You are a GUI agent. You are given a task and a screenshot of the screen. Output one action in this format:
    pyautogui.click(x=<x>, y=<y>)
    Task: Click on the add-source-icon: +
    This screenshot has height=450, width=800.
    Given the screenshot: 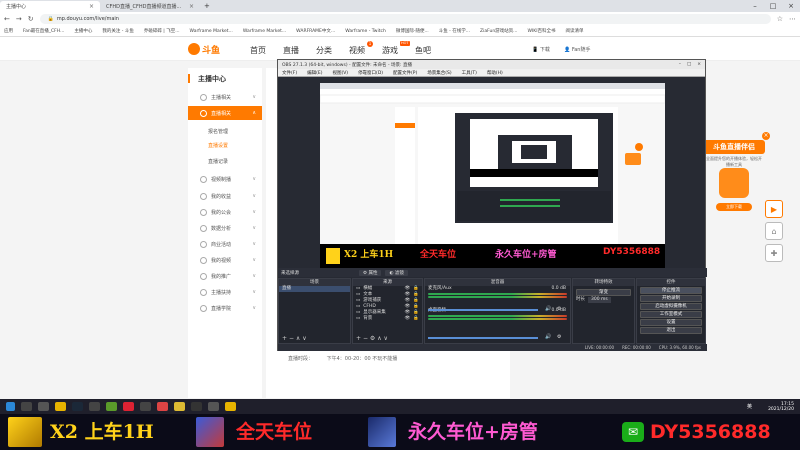 What is the action you would take?
    pyautogui.click(x=358, y=338)
    